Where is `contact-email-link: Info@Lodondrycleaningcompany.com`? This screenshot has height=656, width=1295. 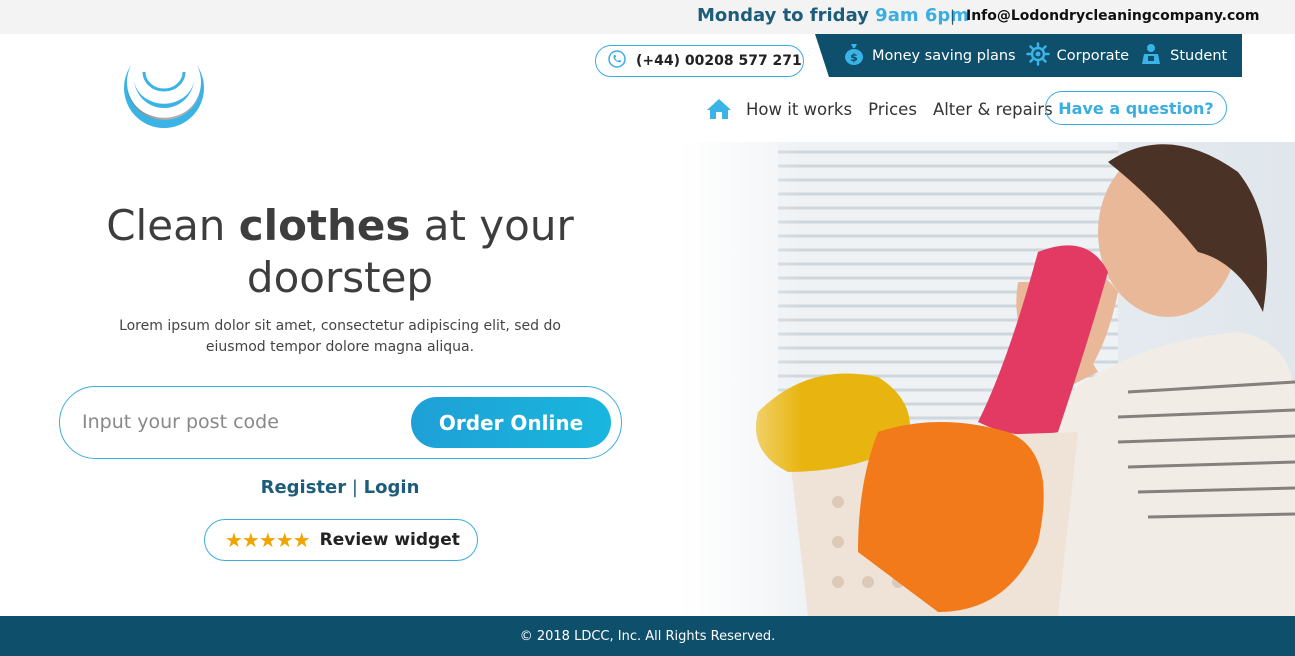 contact-email-link: Info@Lodondrycleaningcompany.com is located at coordinates (1112, 16).